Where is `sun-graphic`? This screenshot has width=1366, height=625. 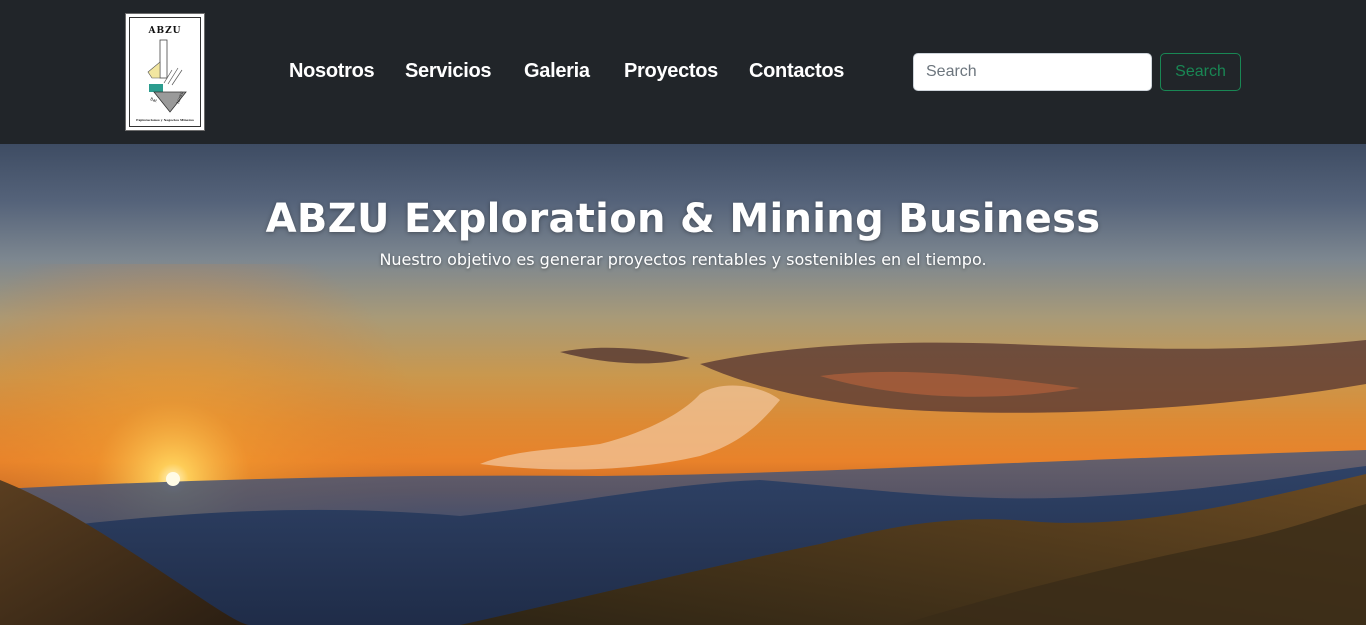
sun-graphic is located at coordinates (173, 479).